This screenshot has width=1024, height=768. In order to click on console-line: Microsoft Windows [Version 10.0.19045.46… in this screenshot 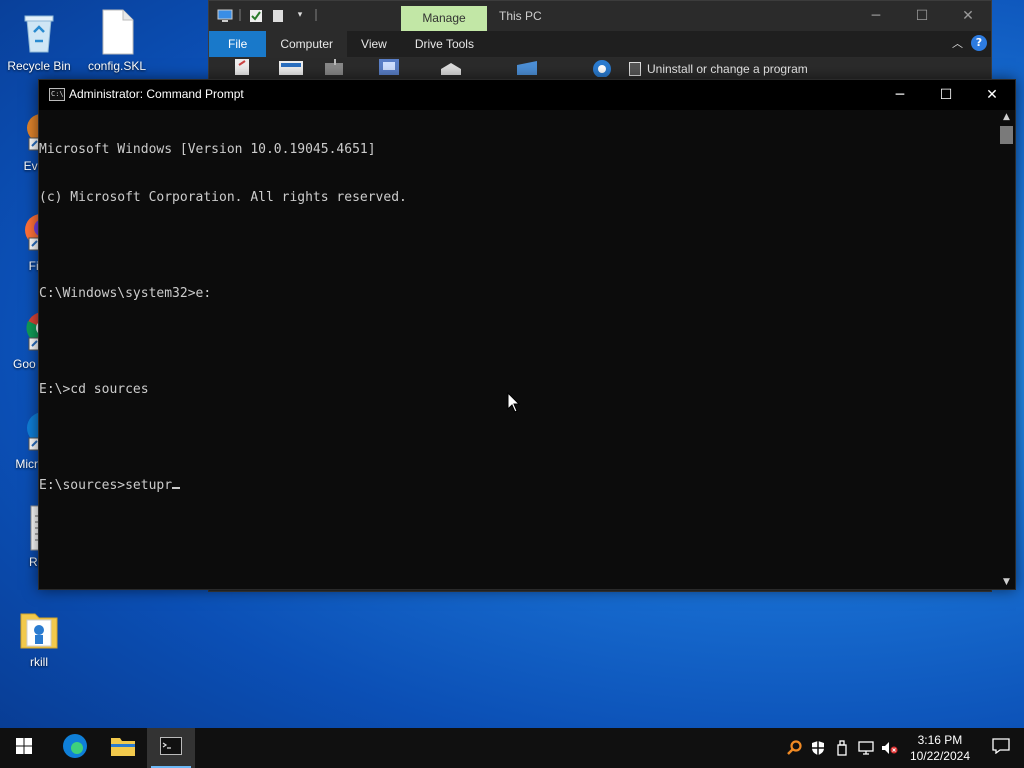, I will do `click(207, 149)`.